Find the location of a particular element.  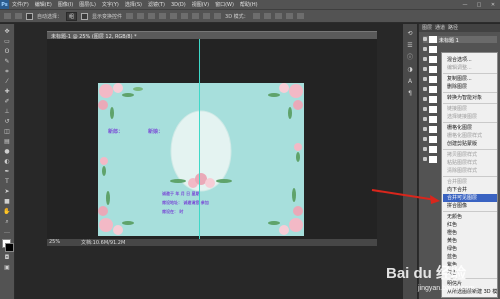

show-transform-checkbox is located at coordinates (85, 16).